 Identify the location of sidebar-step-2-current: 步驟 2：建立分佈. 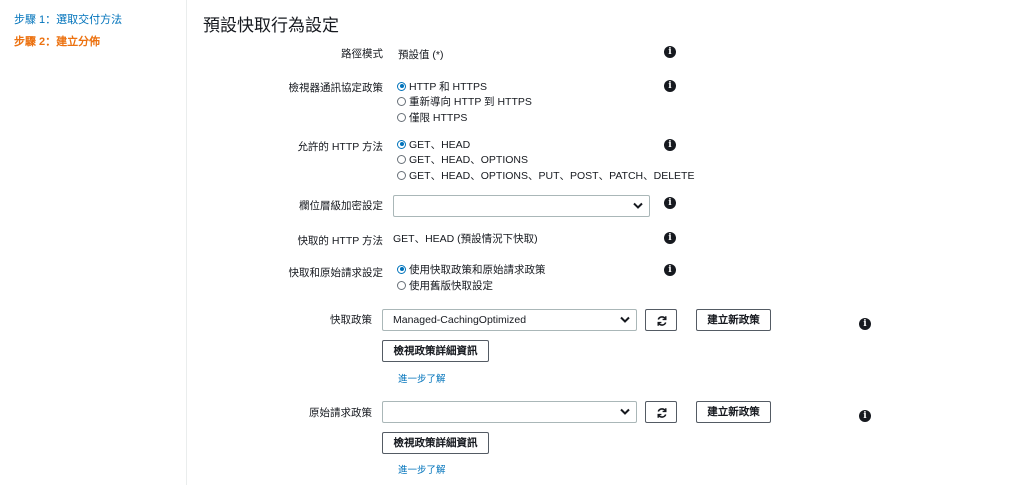
(57, 42).